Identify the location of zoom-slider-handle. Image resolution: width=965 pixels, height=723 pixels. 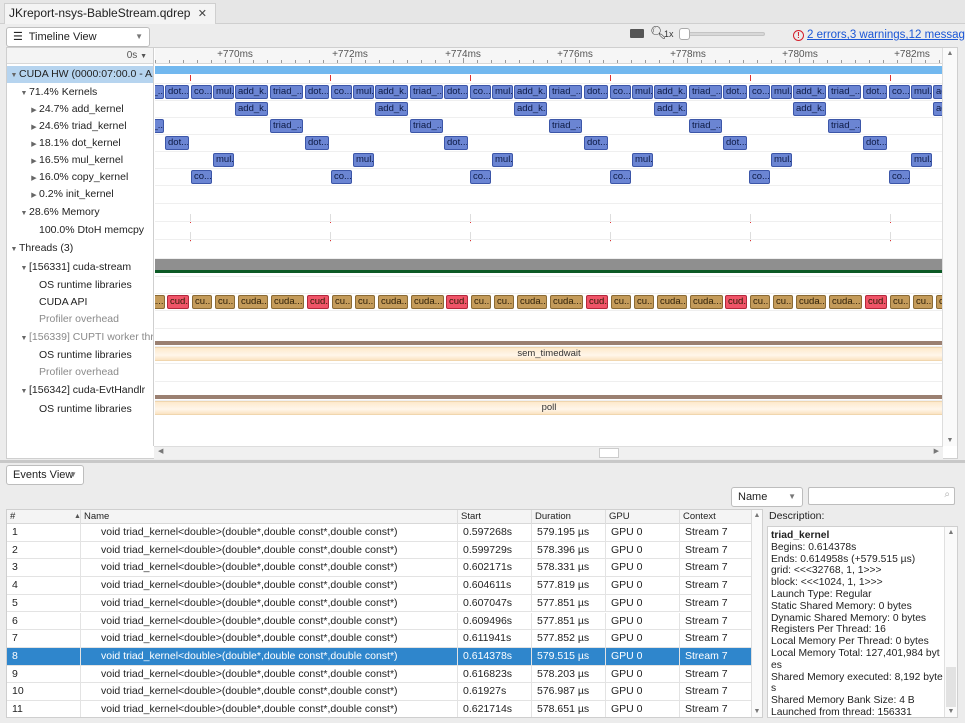
(684, 34).